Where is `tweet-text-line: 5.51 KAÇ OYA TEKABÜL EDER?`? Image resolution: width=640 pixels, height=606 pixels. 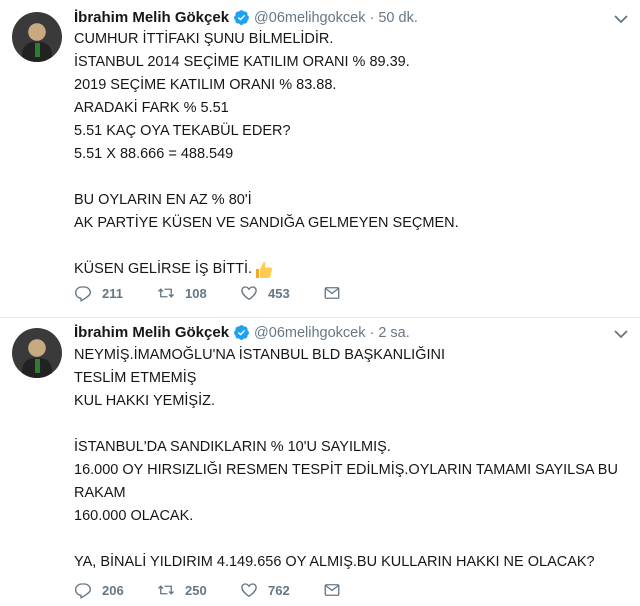
tweet-text-line: 5.51 KAÇ OYA TEKABÜL EDER? is located at coordinates (182, 131).